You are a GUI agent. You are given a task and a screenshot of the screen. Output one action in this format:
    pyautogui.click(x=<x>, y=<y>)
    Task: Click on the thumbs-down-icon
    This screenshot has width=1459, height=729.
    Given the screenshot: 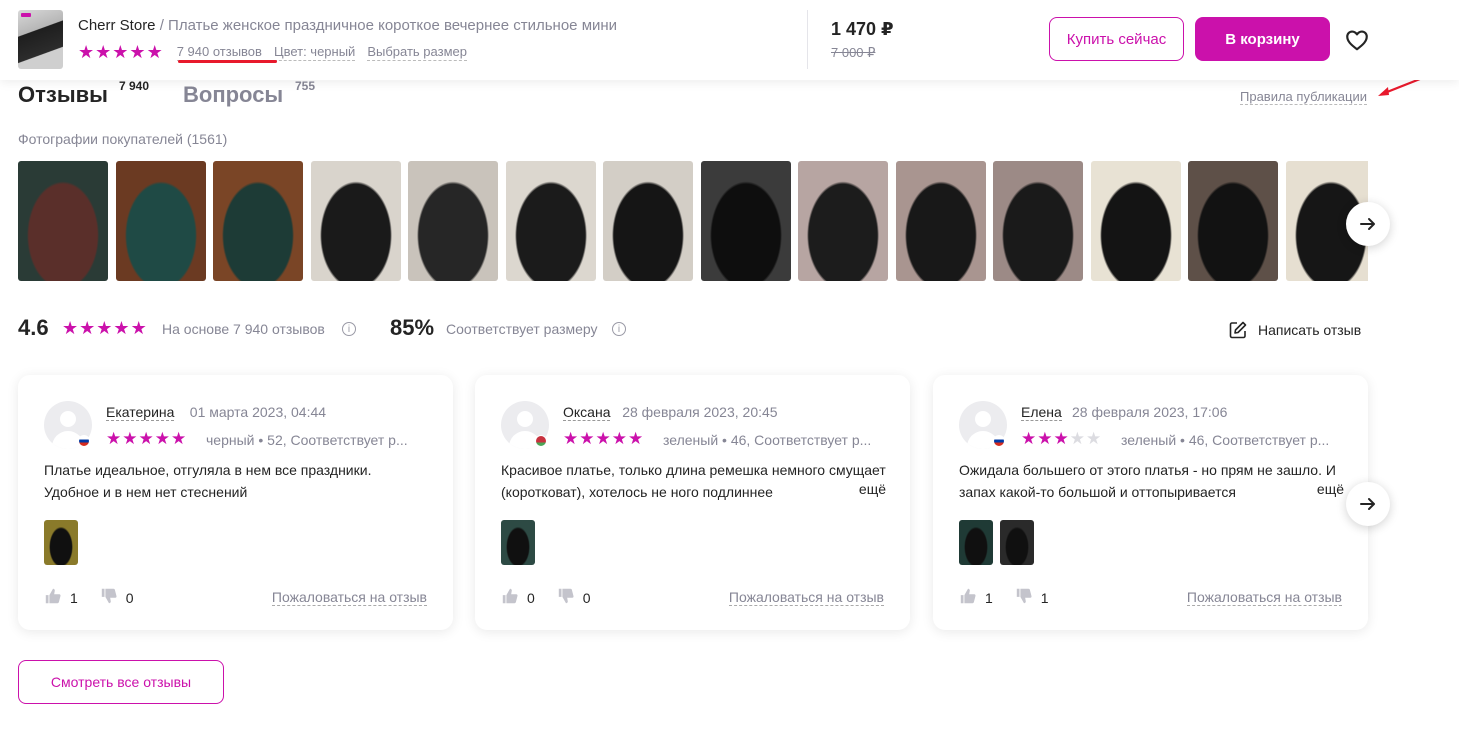 What is the action you would take?
    pyautogui.click(x=1024, y=596)
    